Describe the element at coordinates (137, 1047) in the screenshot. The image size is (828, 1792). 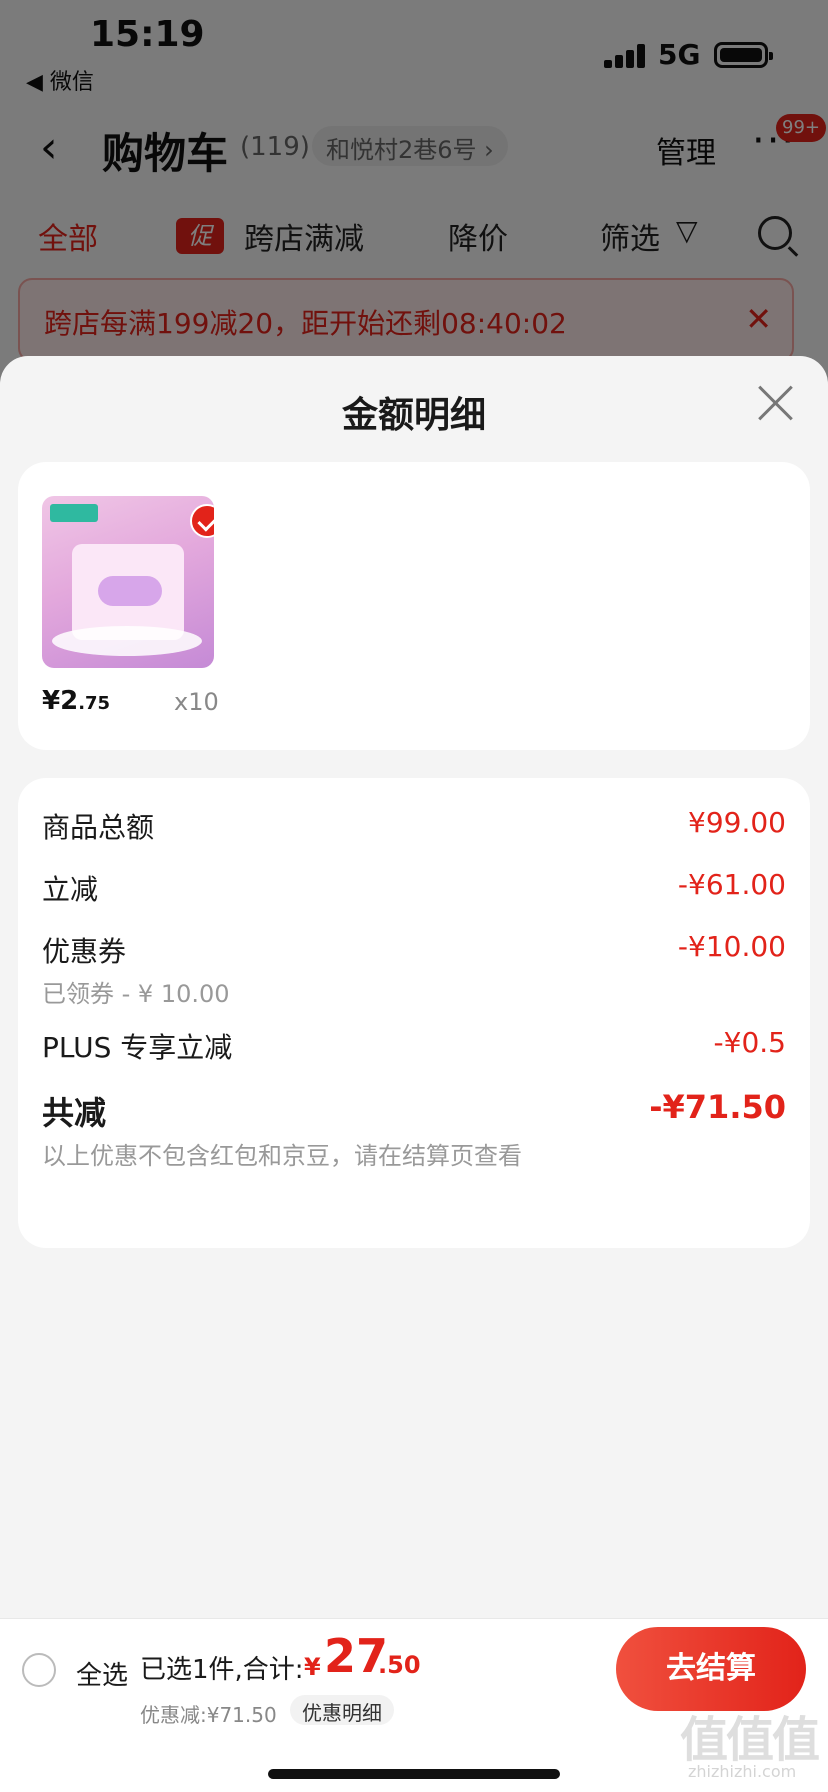
I see `row-label: PLUS 专享立减` at that location.